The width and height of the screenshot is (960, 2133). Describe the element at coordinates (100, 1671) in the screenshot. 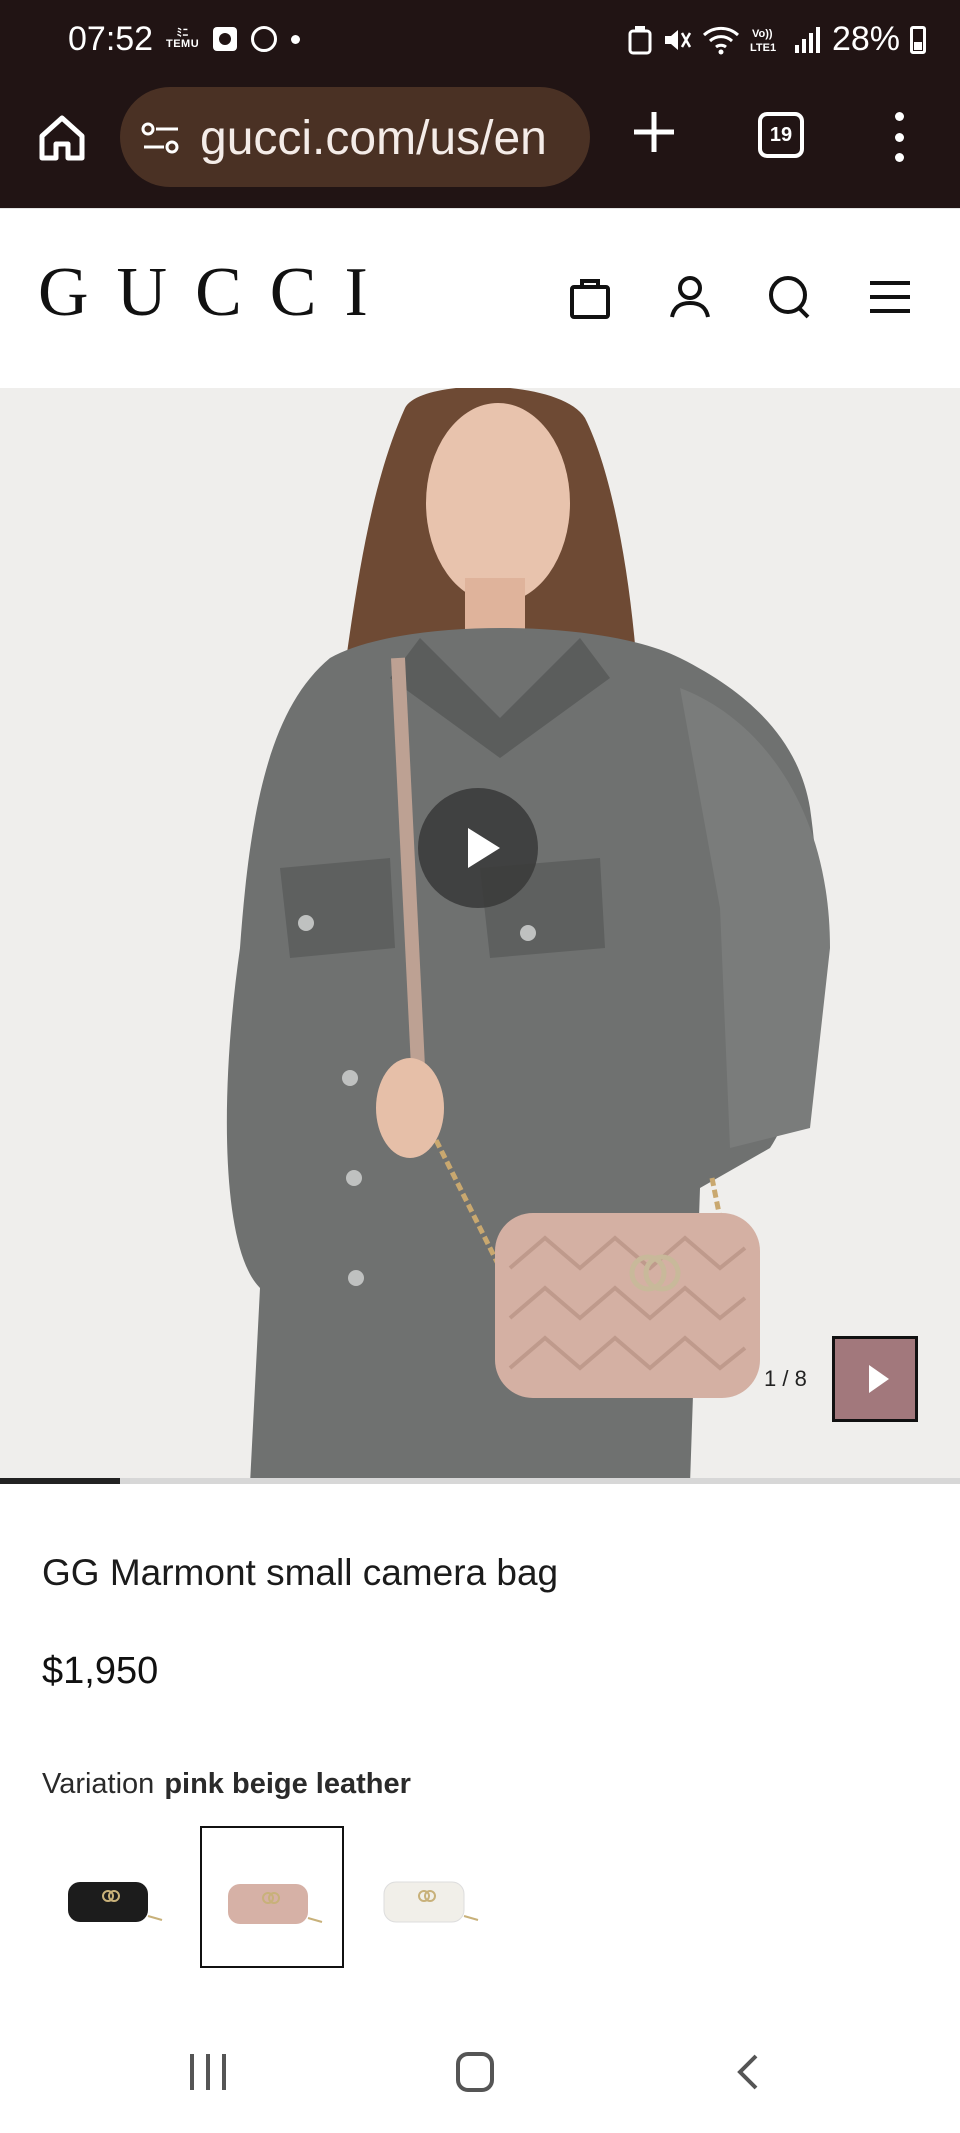

I see `product-price: $1,950` at that location.